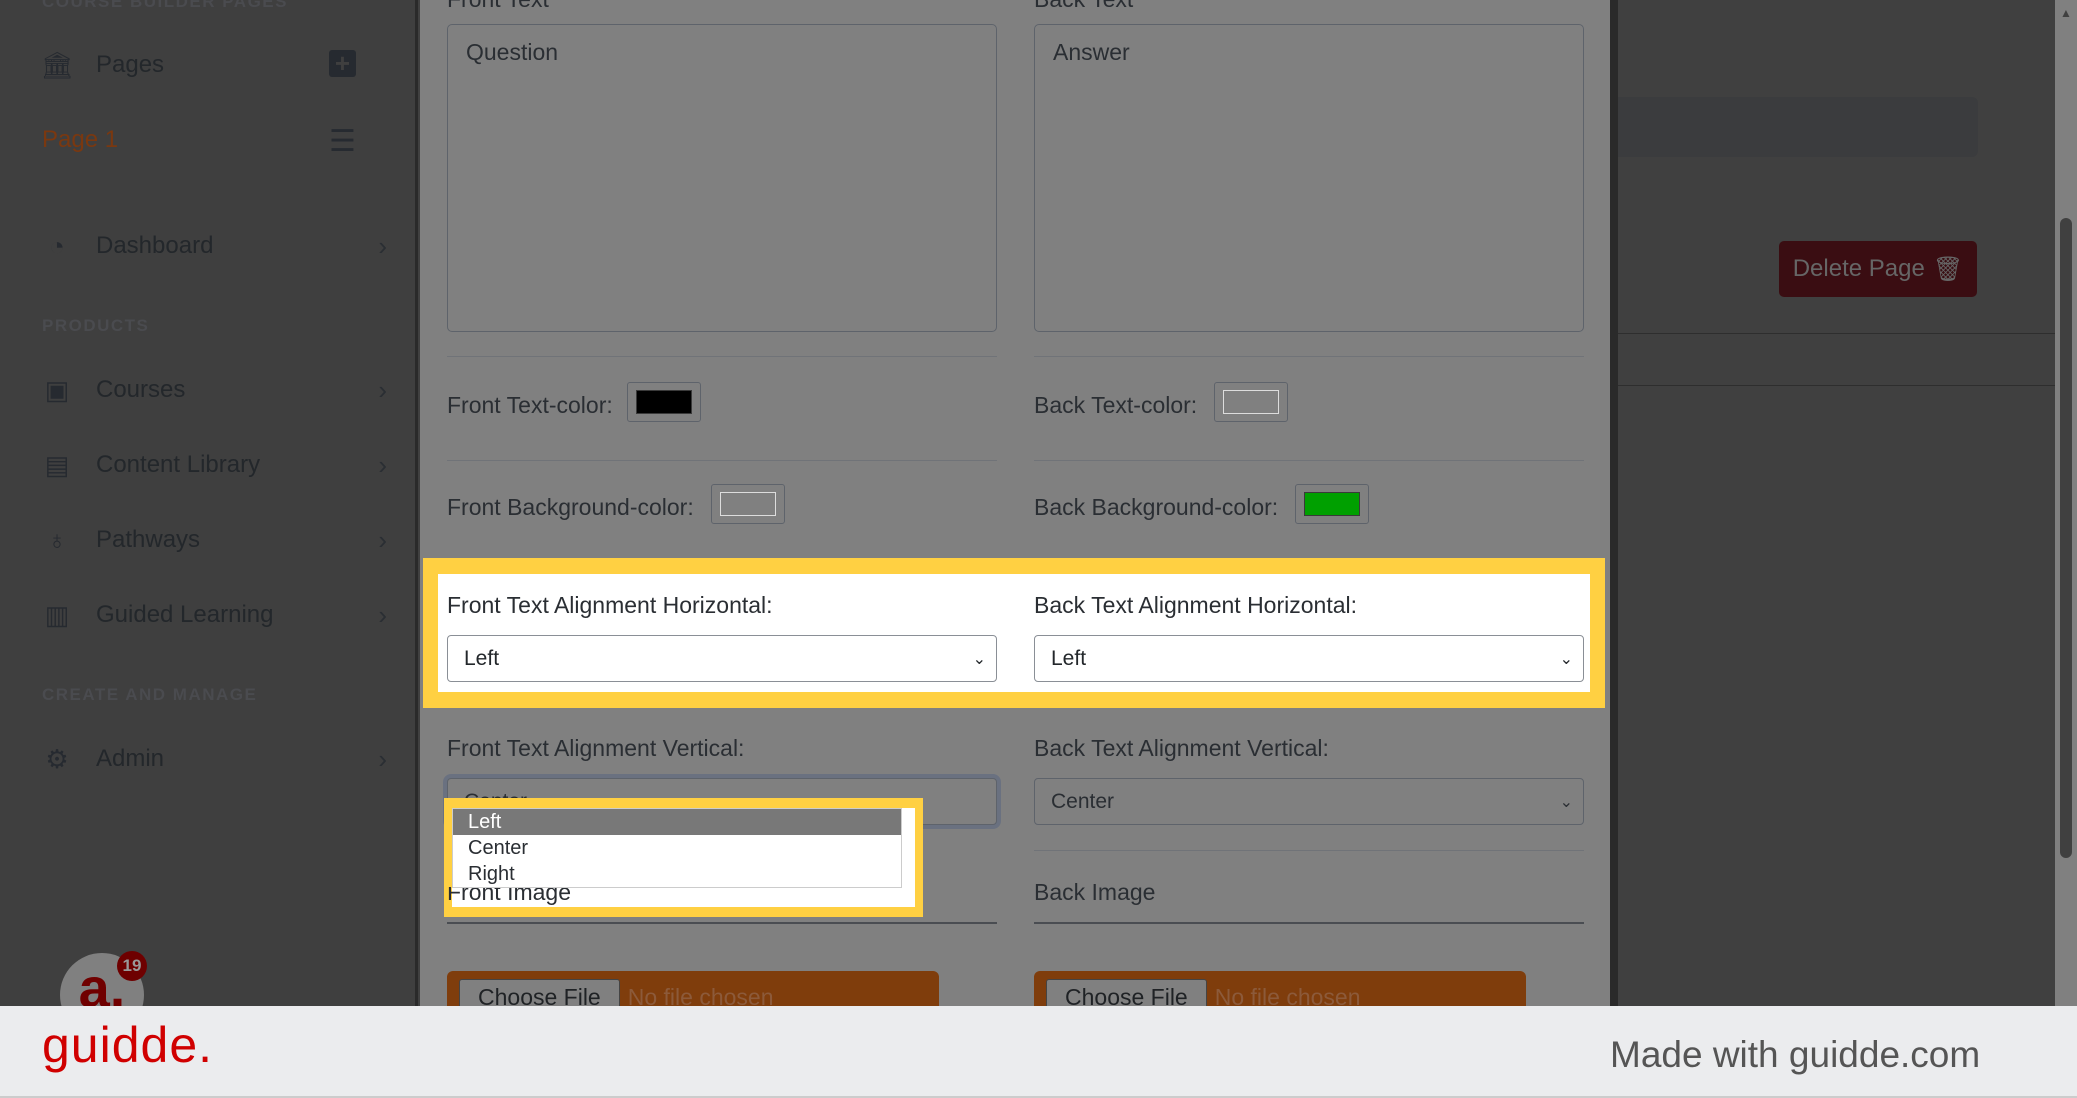  I want to click on scrollbar: ▲, so click(2066, 503).